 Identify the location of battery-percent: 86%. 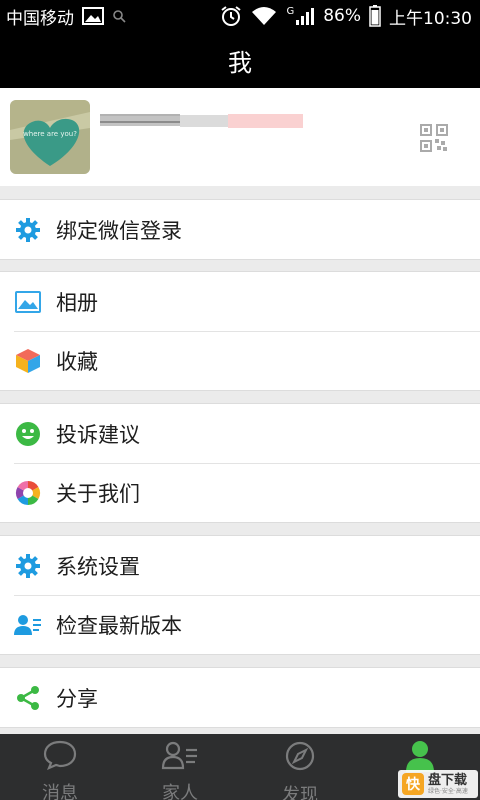
(342, 16).